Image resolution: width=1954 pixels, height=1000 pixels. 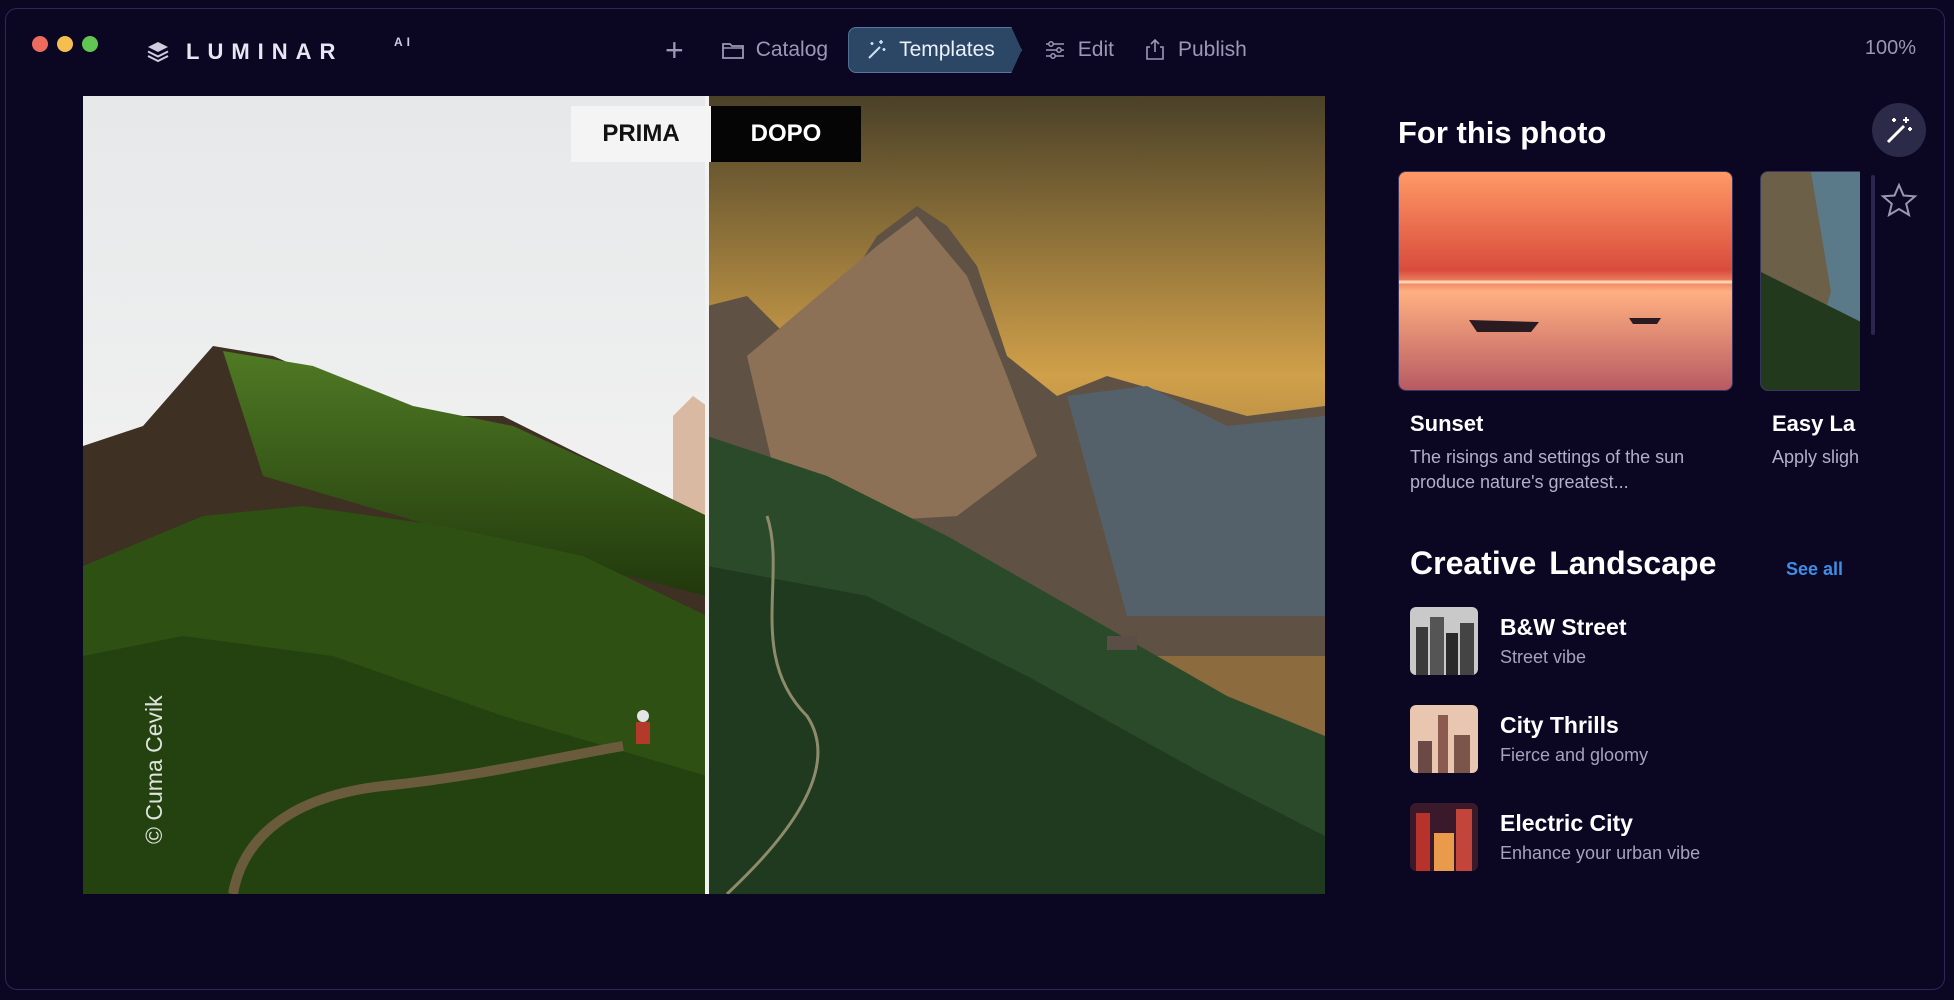 What do you see at coordinates (1814, 569) in the screenshot?
I see `see-all-link: See all` at bounding box center [1814, 569].